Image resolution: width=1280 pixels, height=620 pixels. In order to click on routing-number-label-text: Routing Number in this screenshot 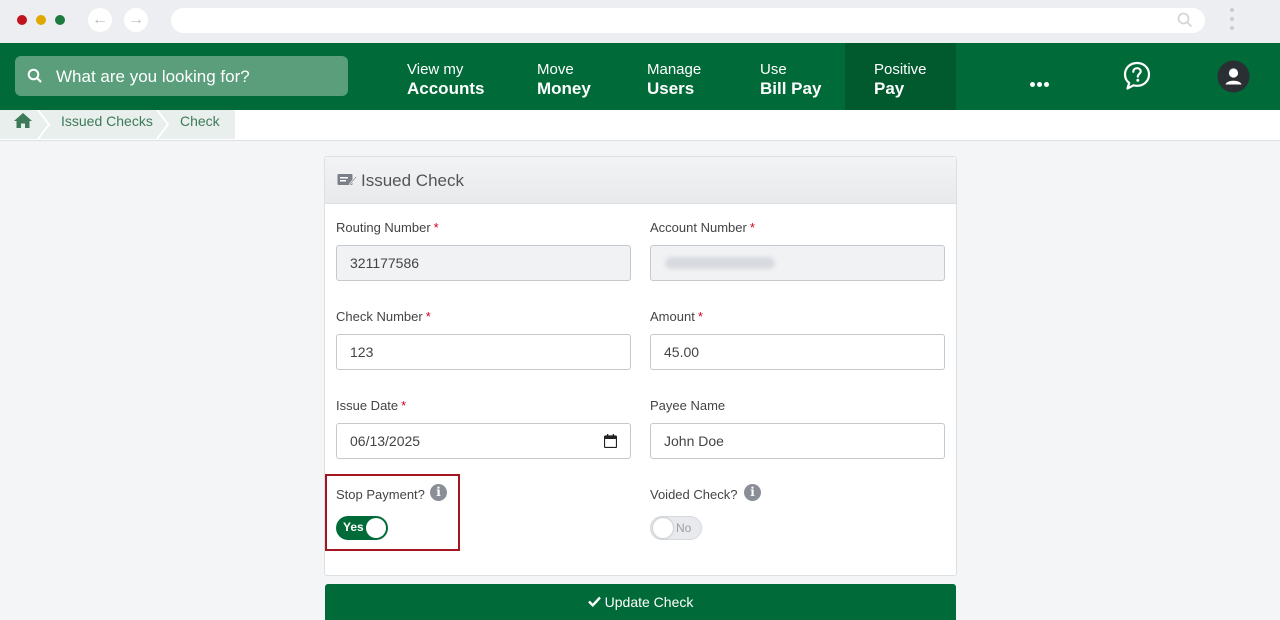, I will do `click(383, 227)`.